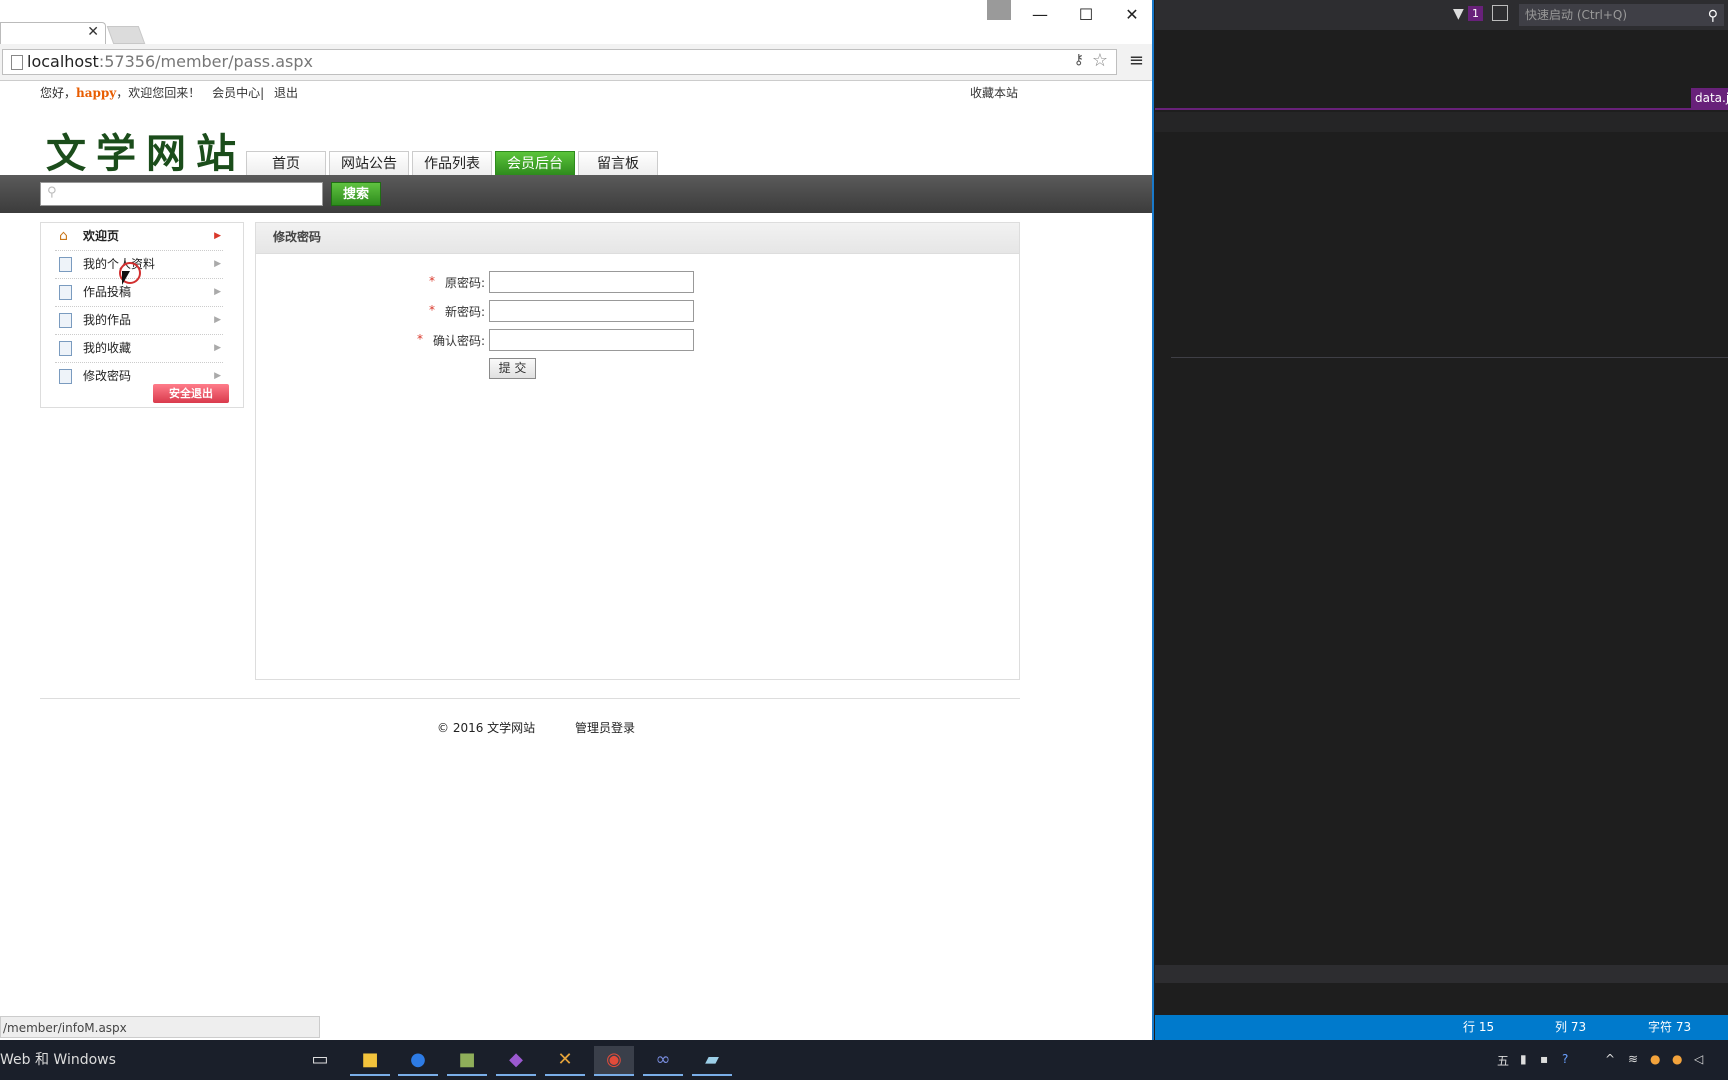  What do you see at coordinates (565, 1061) in the screenshot?
I see `tools-icon: ✕` at bounding box center [565, 1061].